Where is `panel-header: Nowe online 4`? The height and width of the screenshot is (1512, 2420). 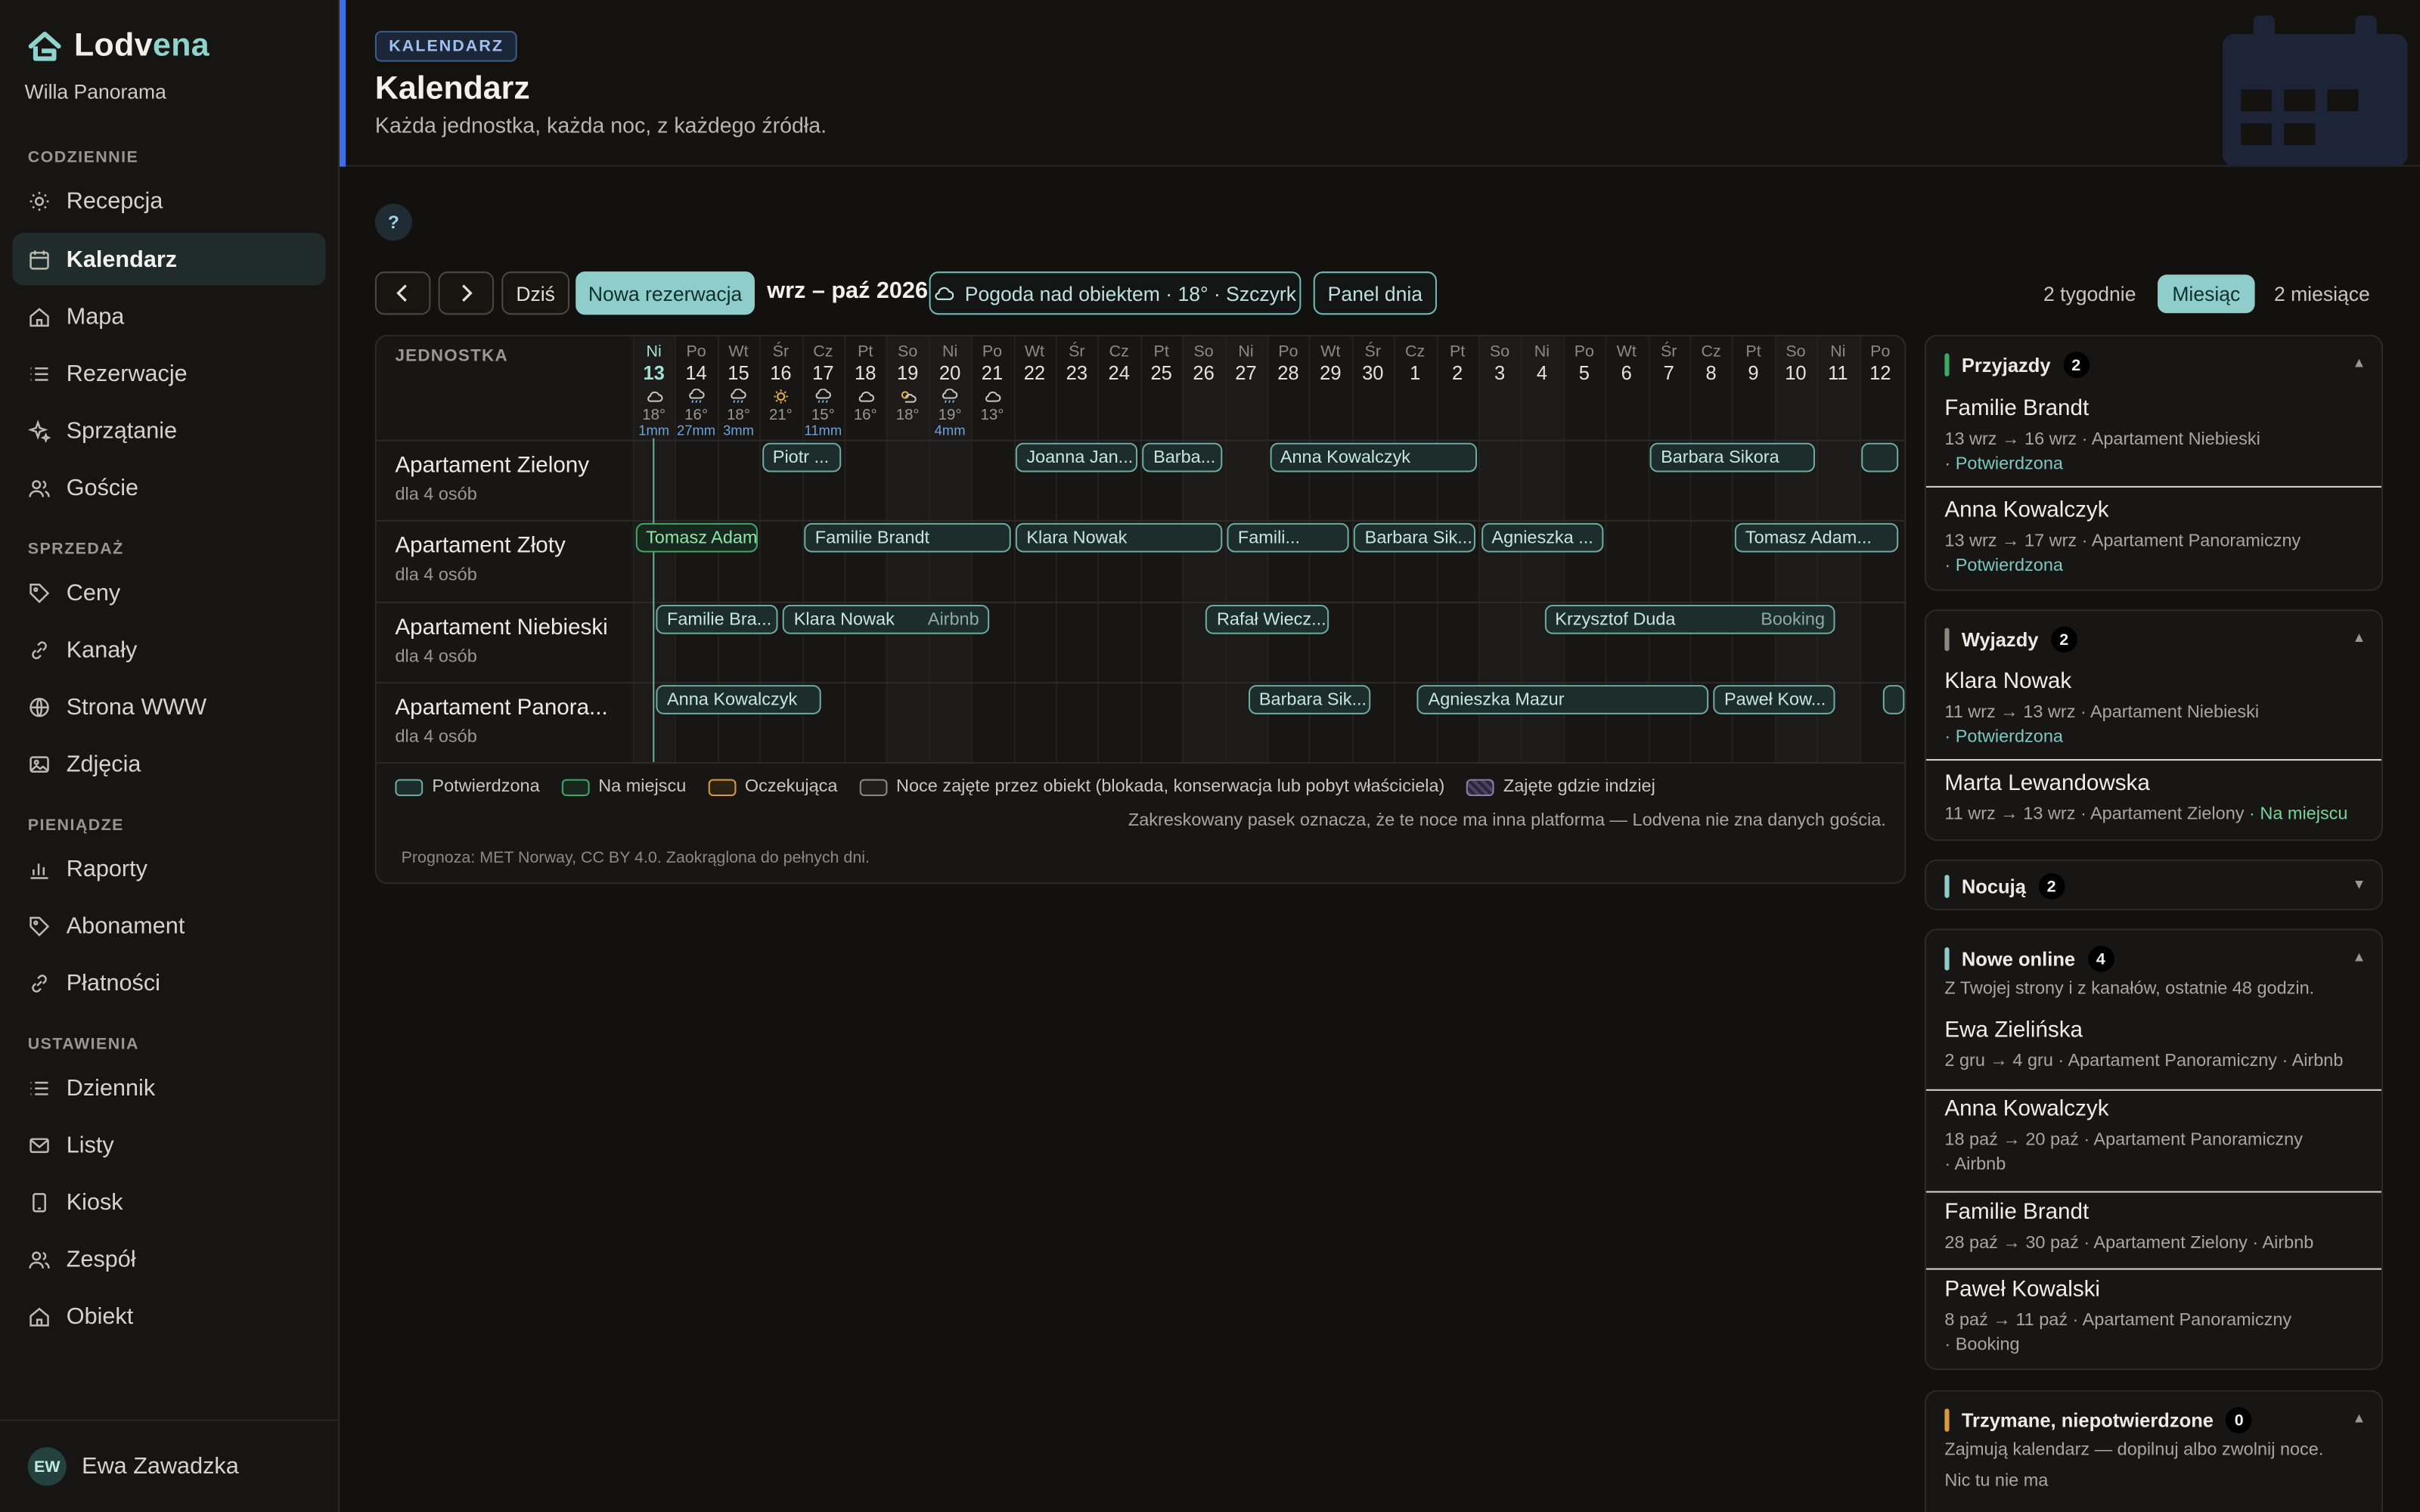 panel-header: Nowe online 4 is located at coordinates (2029, 959).